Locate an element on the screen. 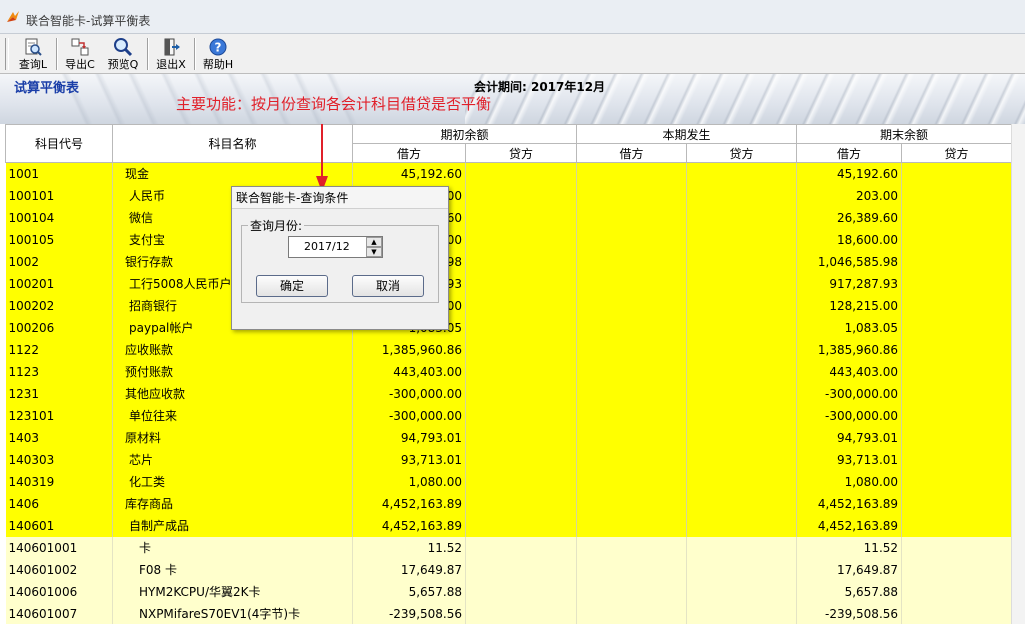  export-button: 导出C is located at coordinates (80, 54).